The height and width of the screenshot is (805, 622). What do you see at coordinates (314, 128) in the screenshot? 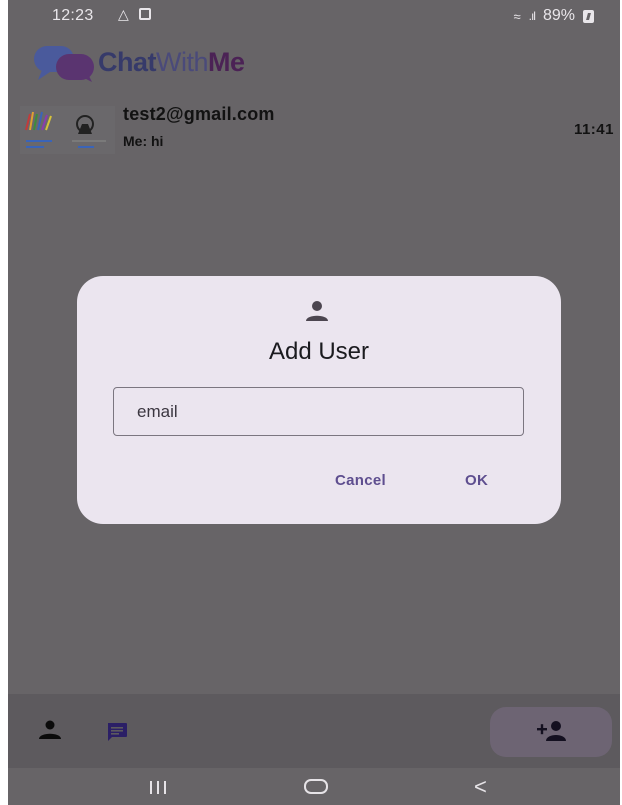
I see `chat-list-item: test2@gmail.com Me: hi 11:41` at bounding box center [314, 128].